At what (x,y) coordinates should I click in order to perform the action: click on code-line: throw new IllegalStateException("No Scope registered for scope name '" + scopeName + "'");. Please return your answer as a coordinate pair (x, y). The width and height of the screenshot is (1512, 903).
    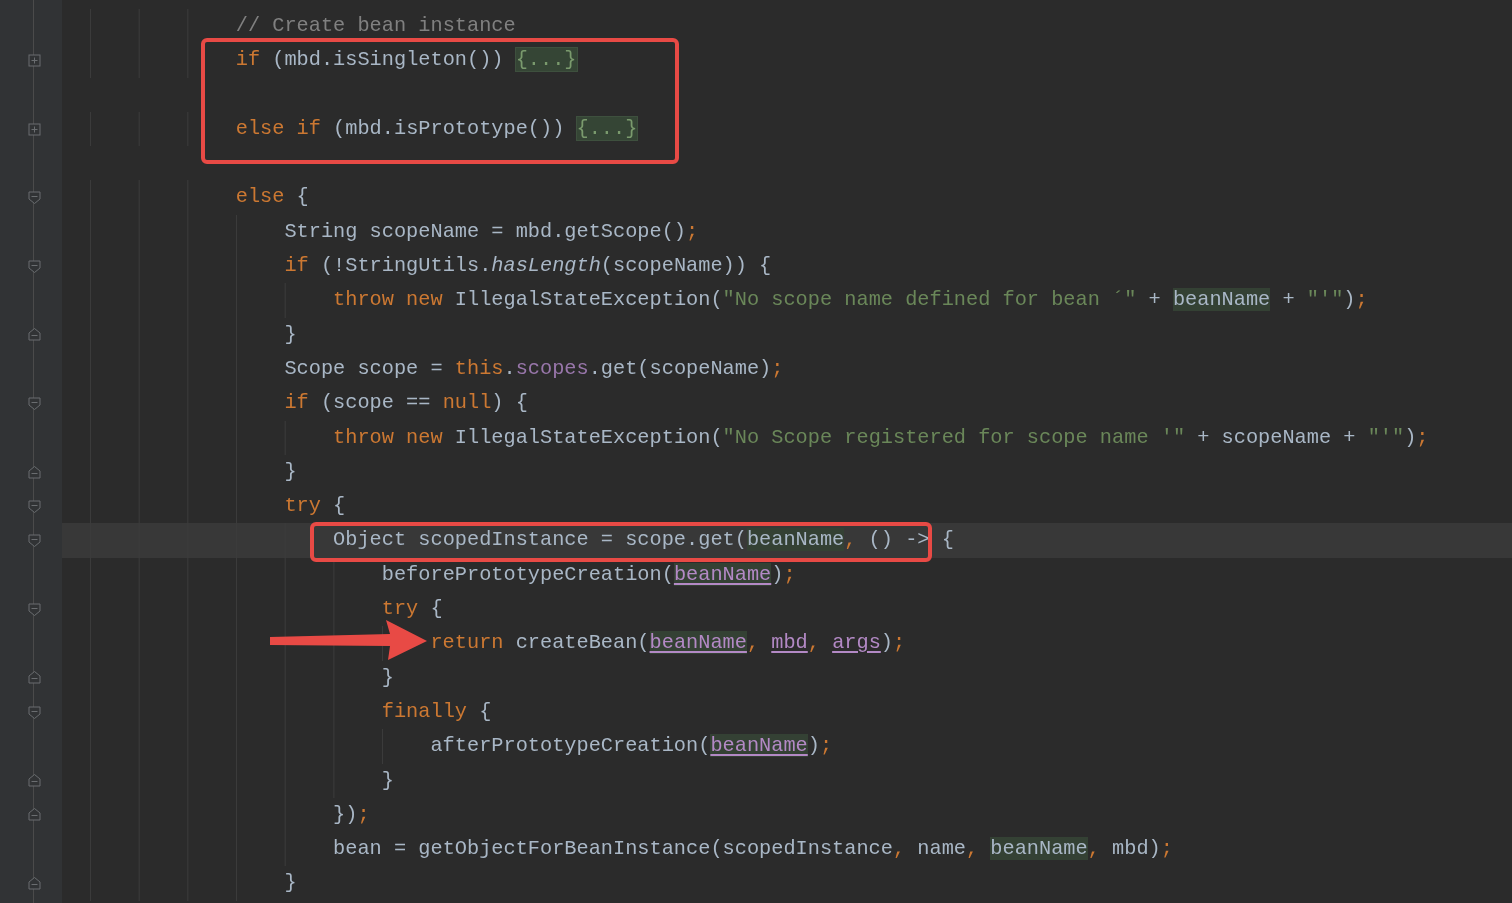
    Looking at the image, I should click on (787, 437).